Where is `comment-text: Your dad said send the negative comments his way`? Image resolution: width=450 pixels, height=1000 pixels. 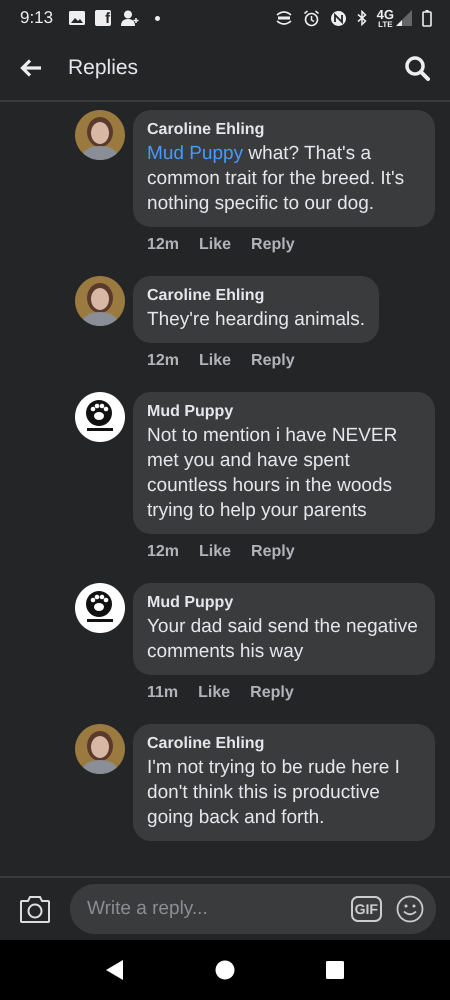
comment-text: Your dad said send the negative comments his way is located at coordinates (283, 639).